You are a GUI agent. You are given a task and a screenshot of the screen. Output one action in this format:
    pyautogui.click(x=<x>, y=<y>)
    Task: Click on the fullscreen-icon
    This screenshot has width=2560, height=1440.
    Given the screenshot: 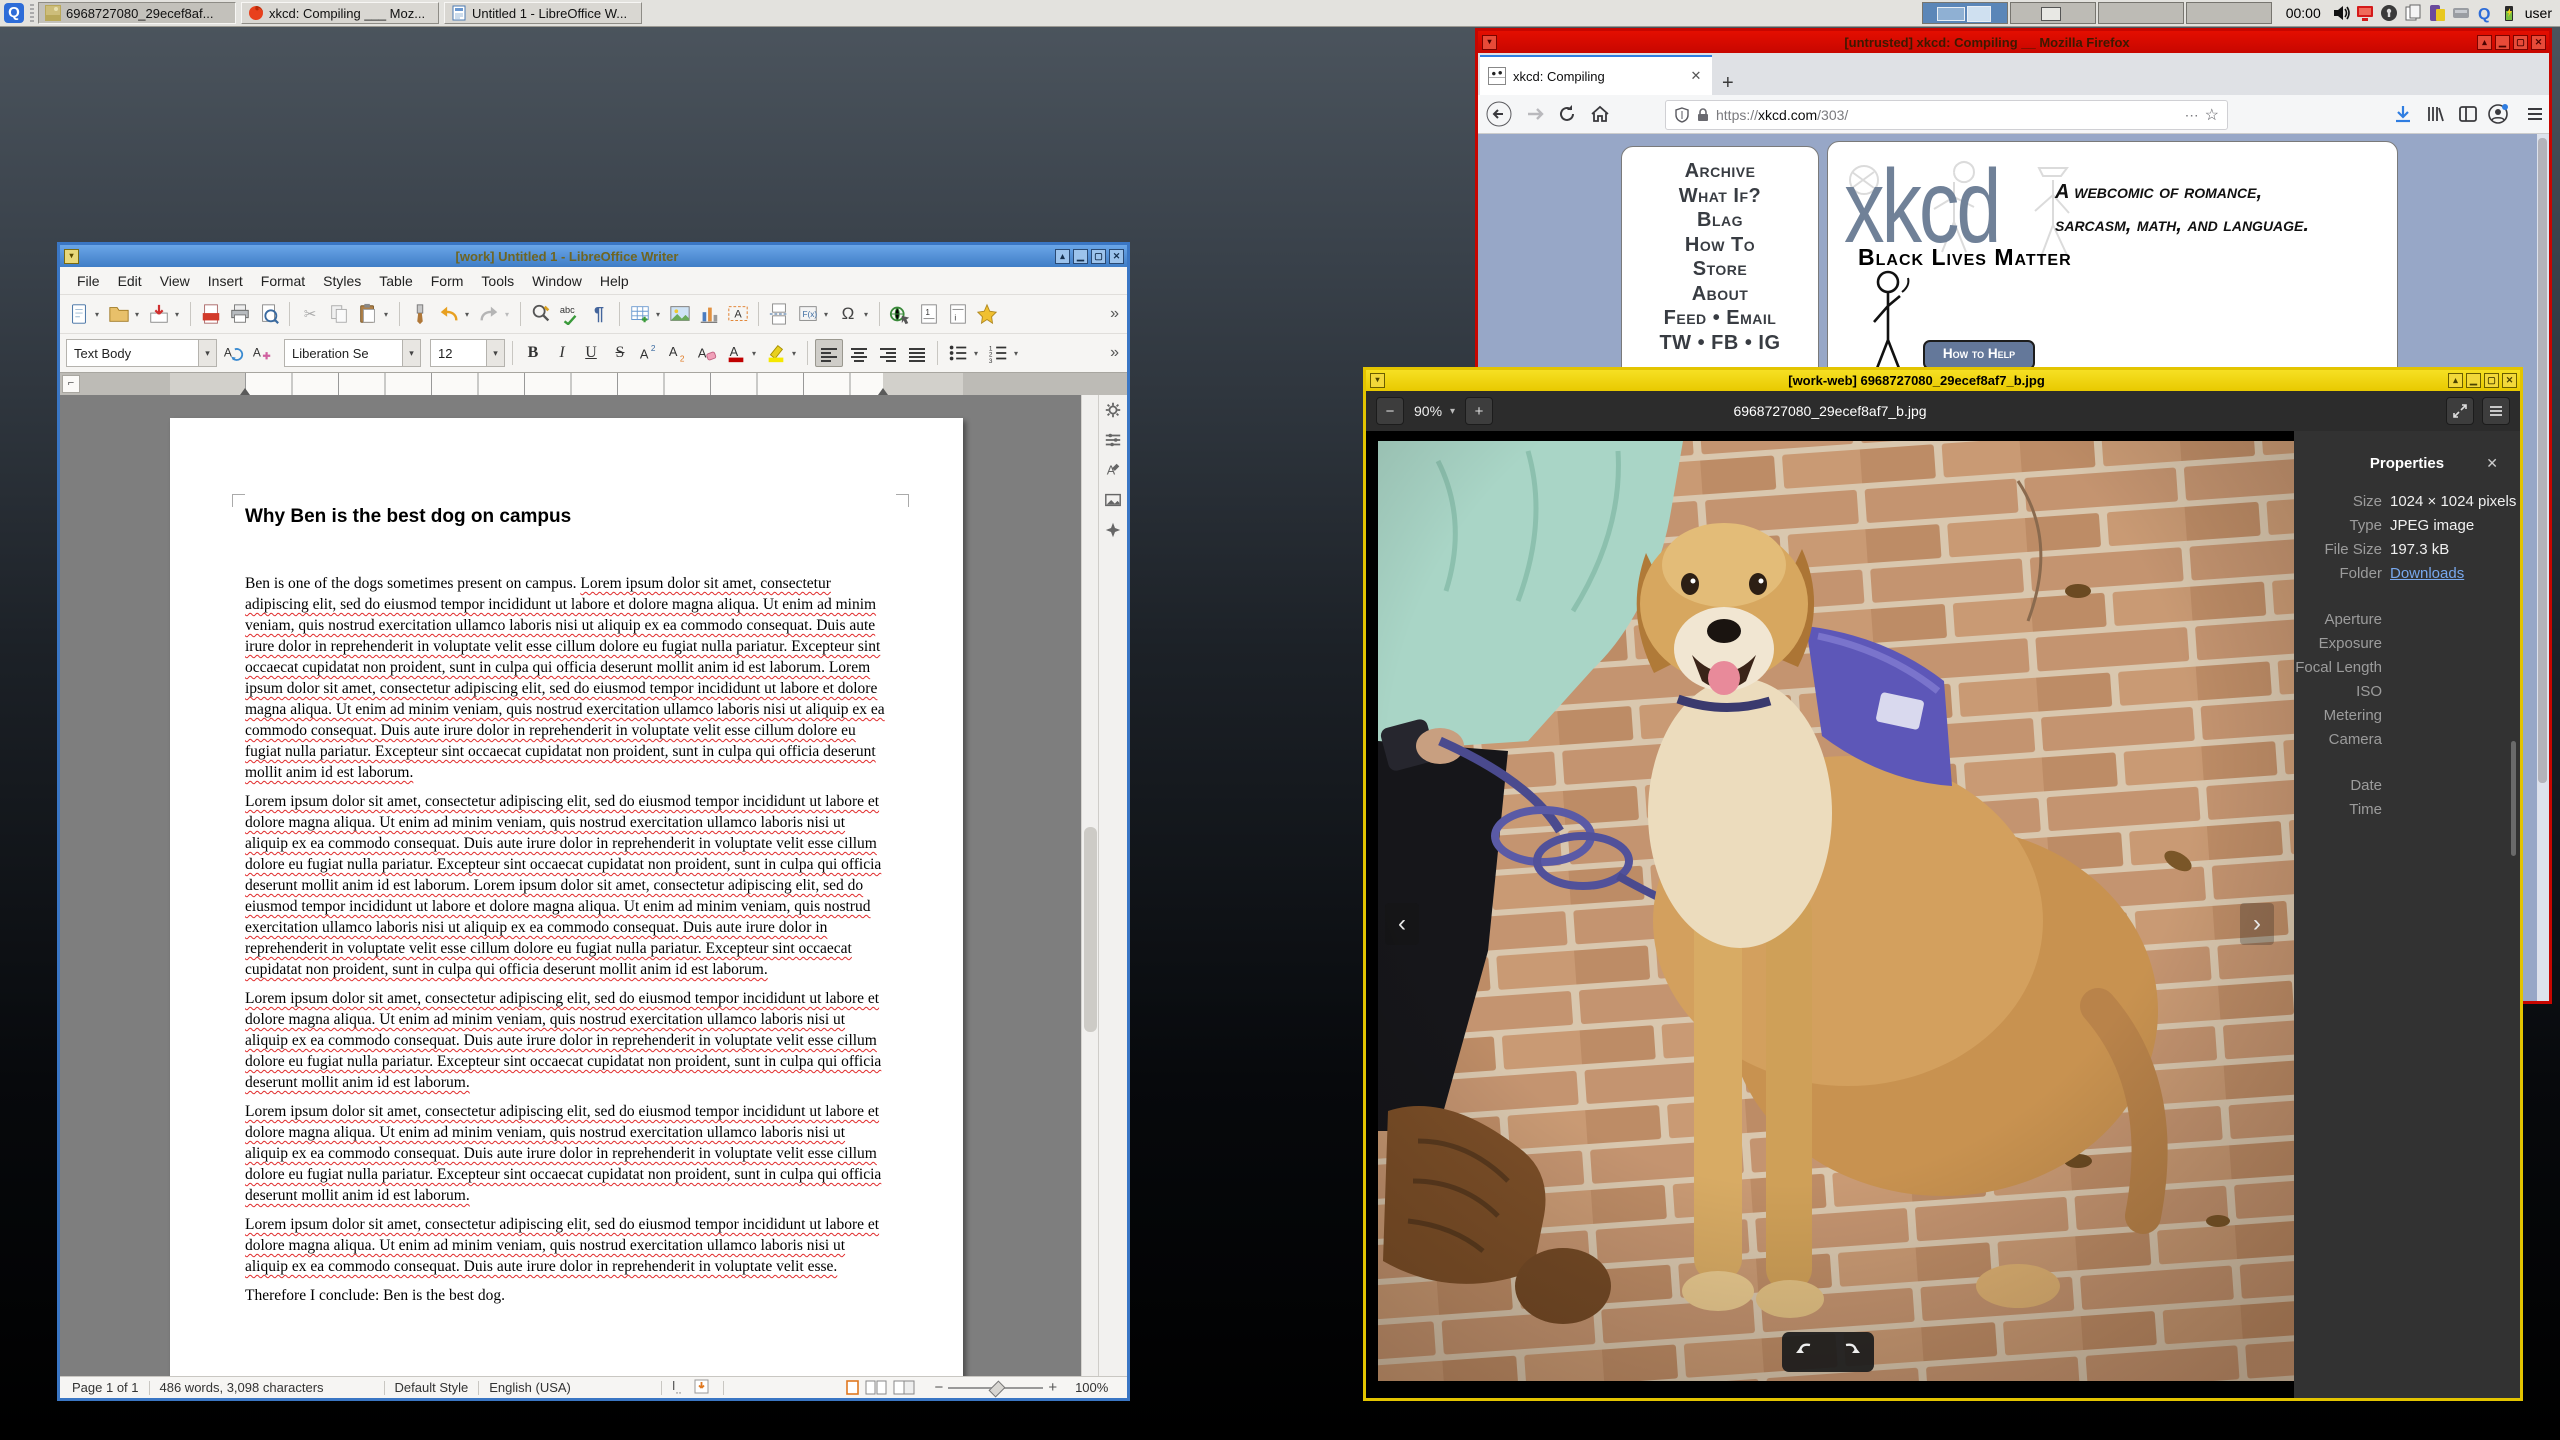 What is the action you would take?
    pyautogui.click(x=2460, y=411)
    